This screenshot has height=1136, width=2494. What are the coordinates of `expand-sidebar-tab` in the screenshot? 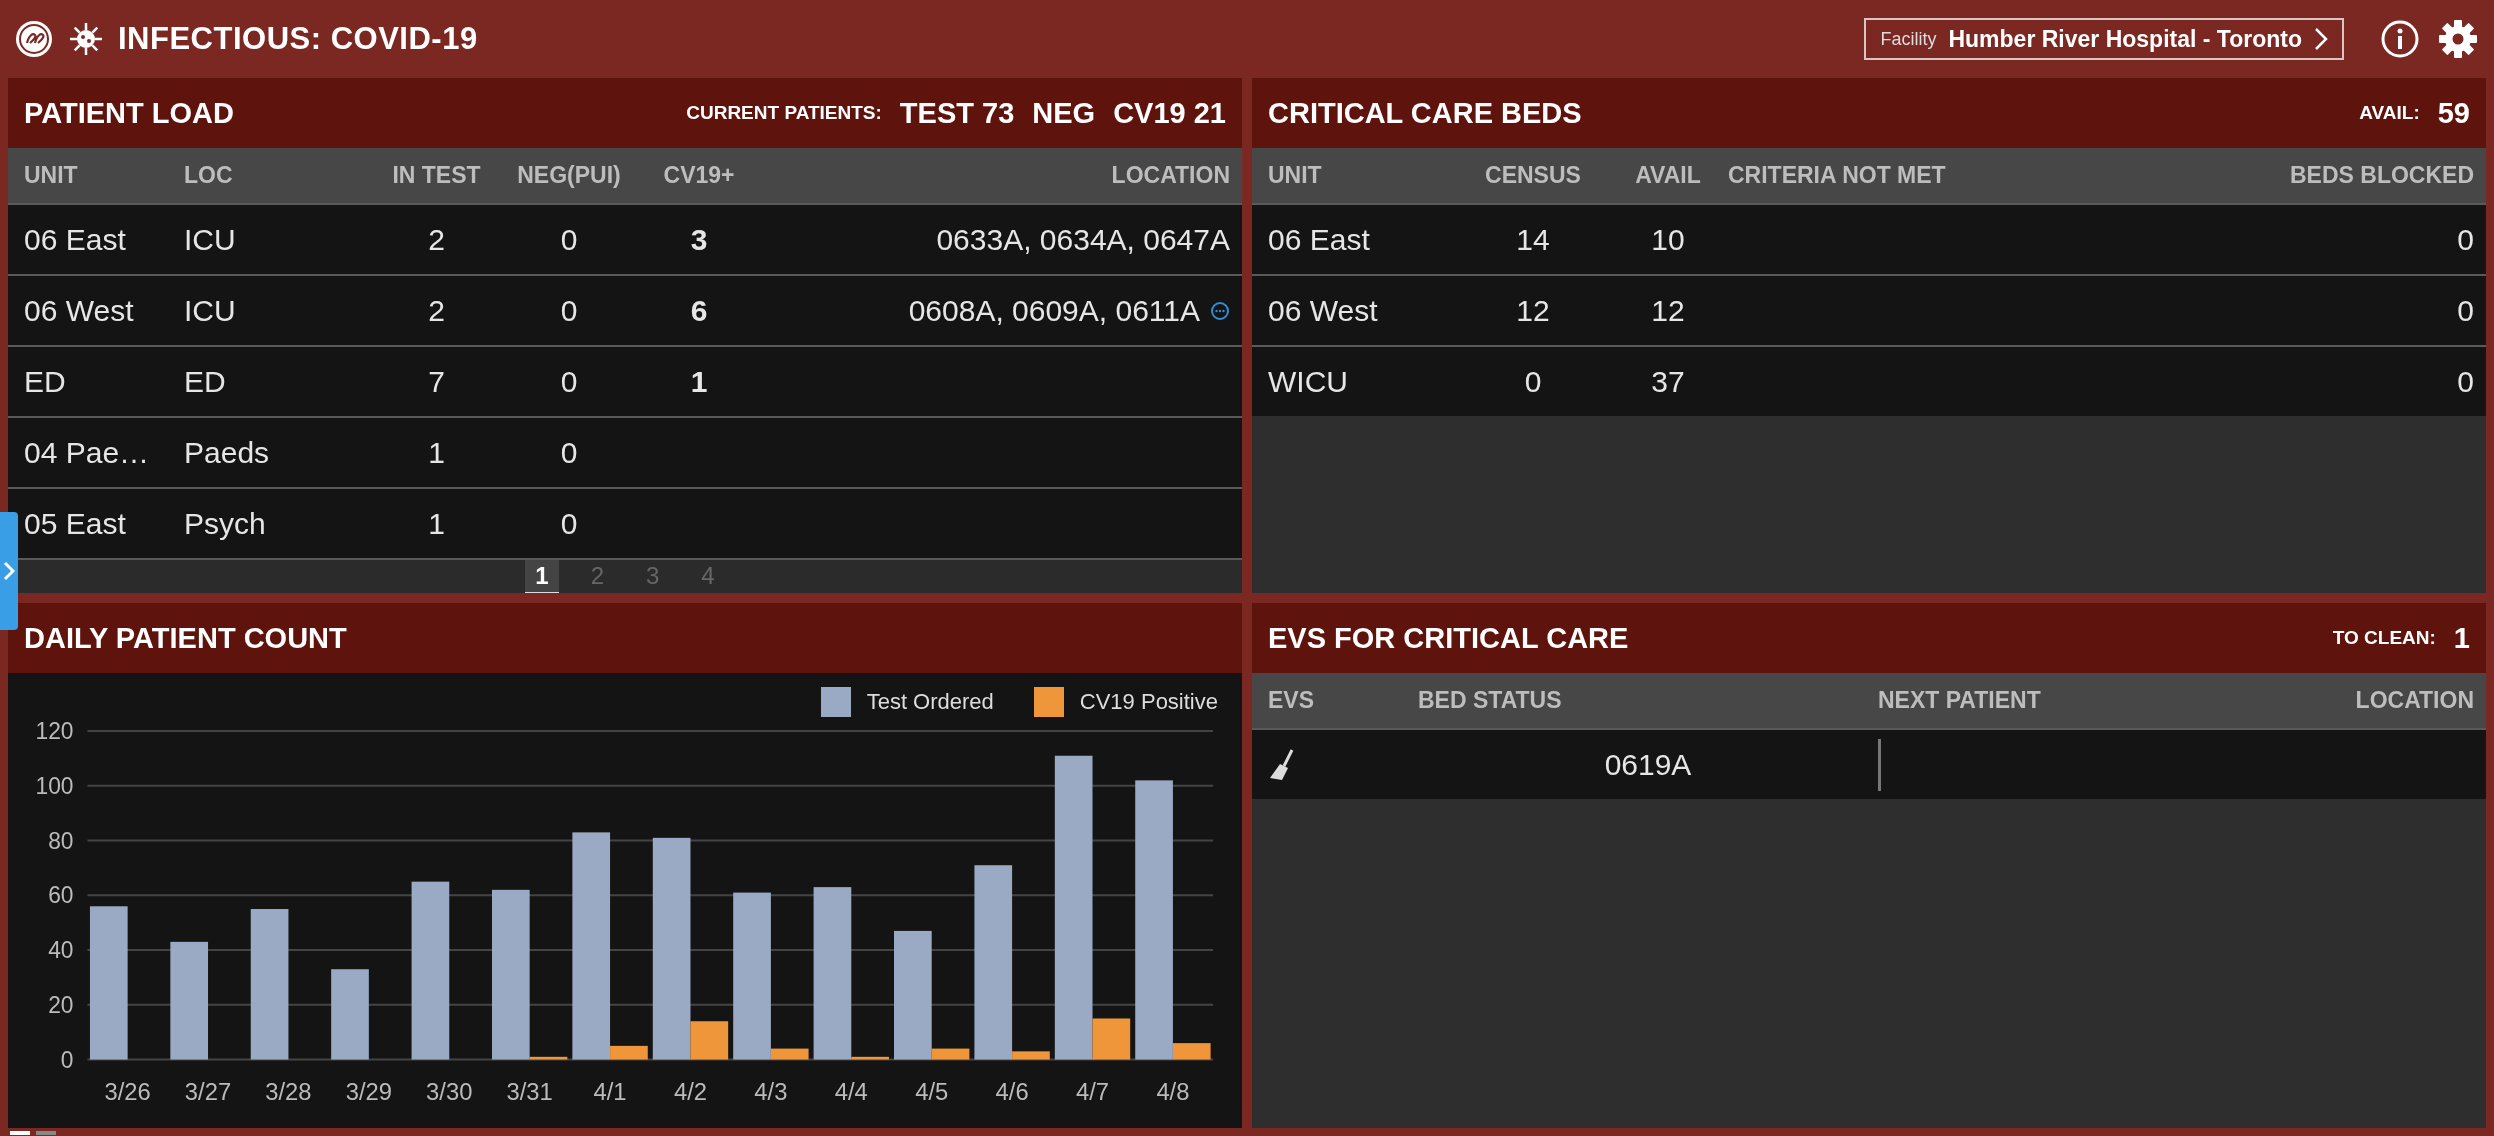 It's located at (9, 571).